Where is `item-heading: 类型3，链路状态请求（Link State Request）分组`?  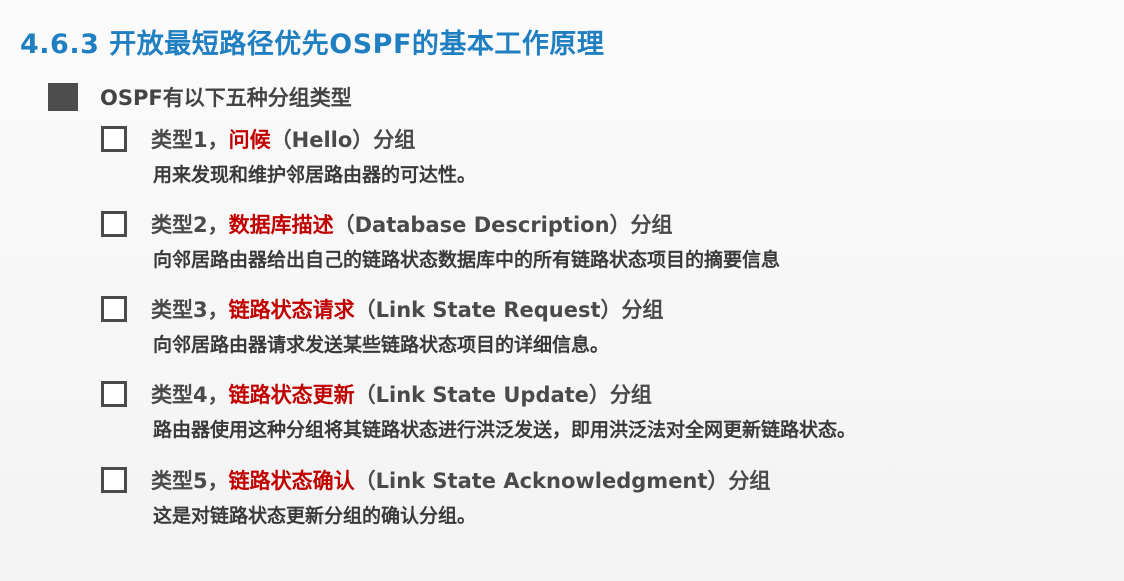
item-heading: 类型3，链路状态请求（Link State Request）分组 is located at coordinates (382, 309).